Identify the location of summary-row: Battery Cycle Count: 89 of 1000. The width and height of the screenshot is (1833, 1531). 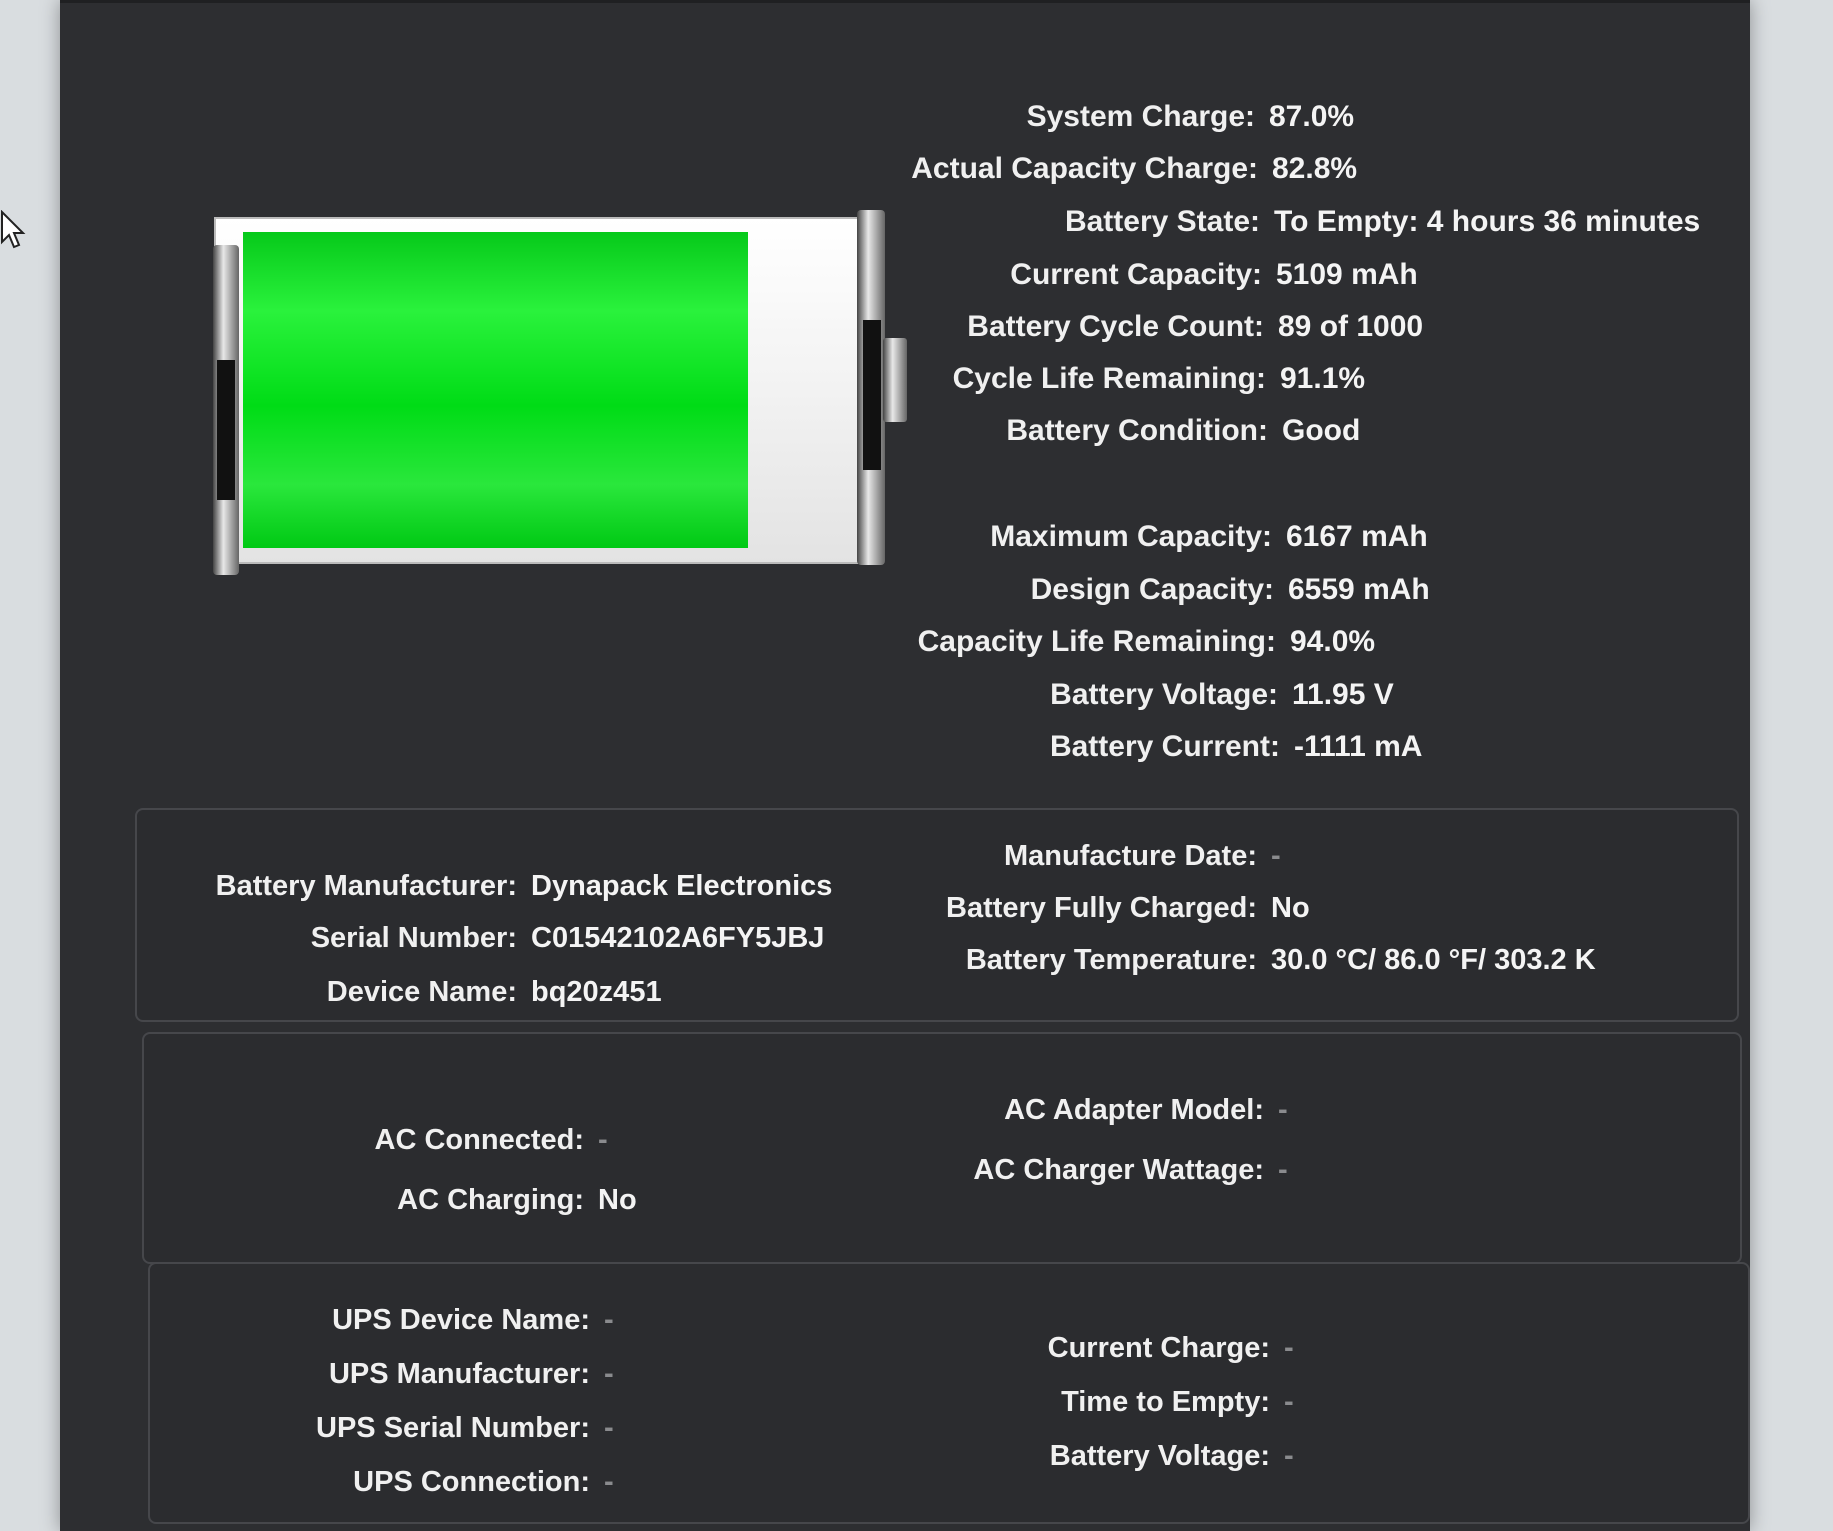
(1093, 327).